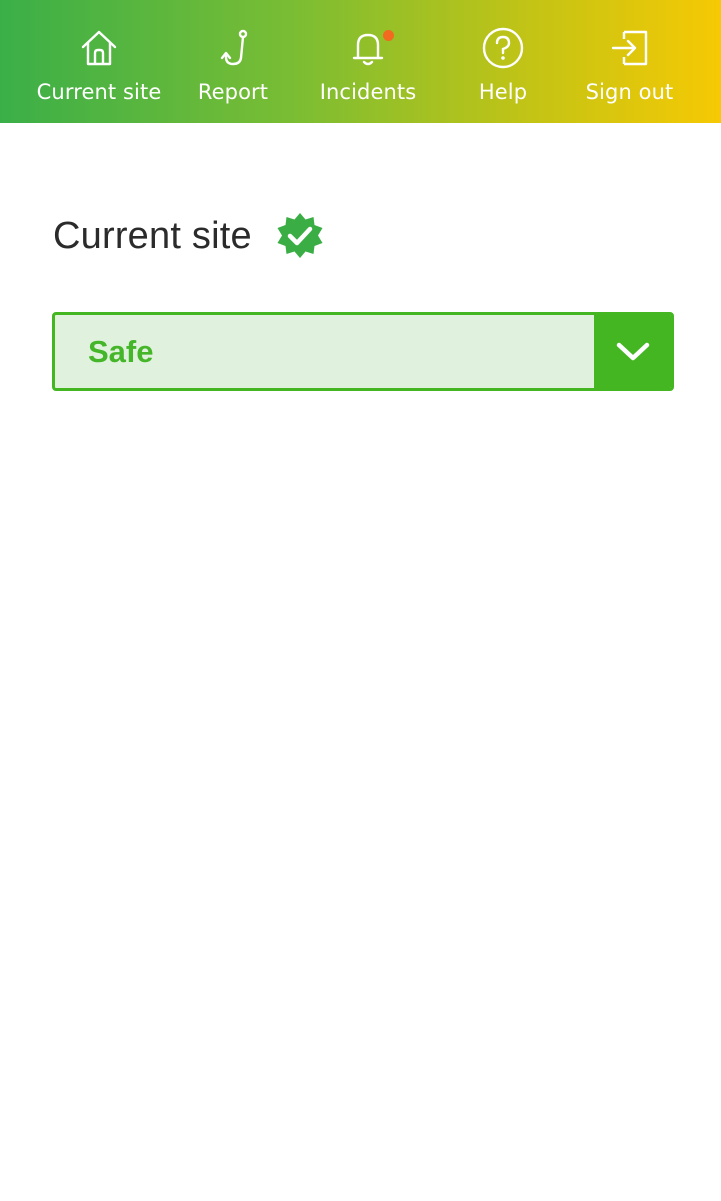  Describe the element at coordinates (629, 92) in the screenshot. I see `nav-item-label: Sign out` at that location.